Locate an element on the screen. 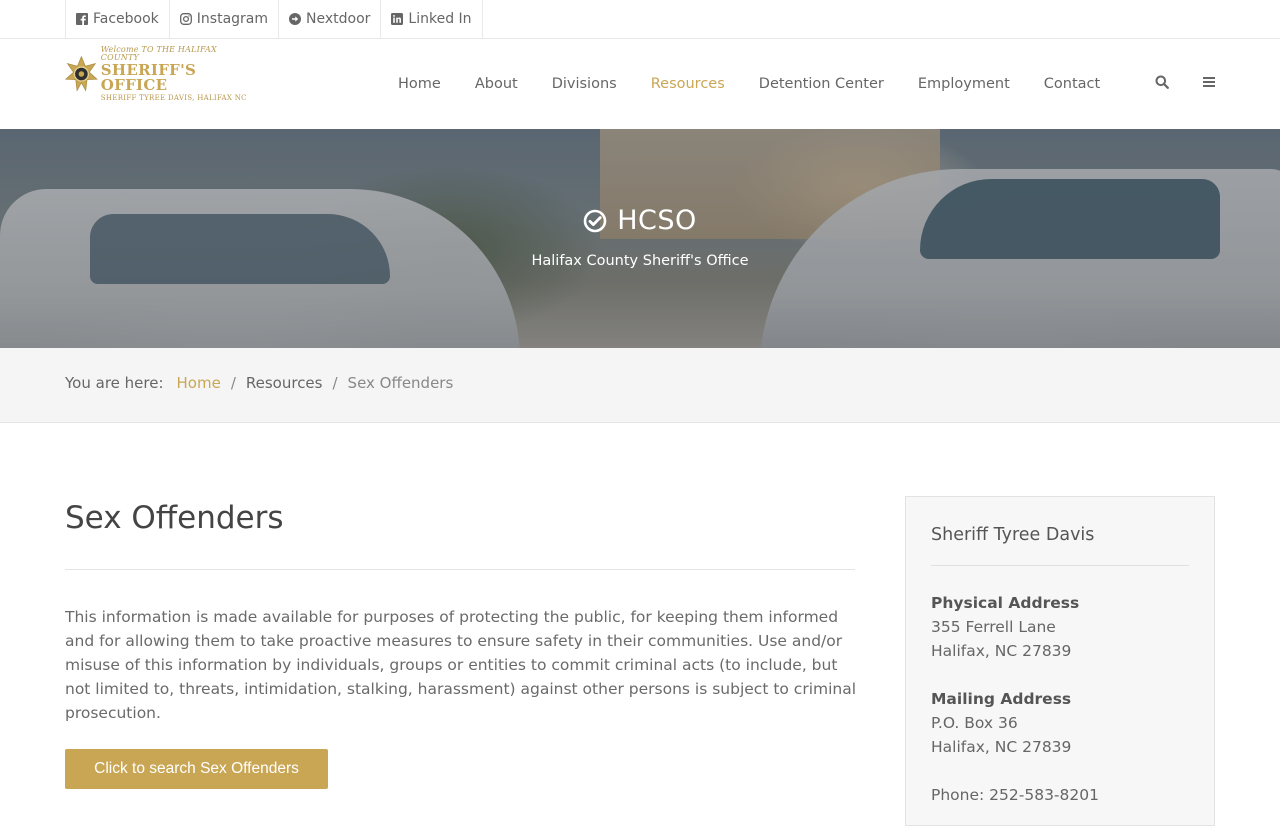  page-title: Sex Offenders is located at coordinates (174, 518).